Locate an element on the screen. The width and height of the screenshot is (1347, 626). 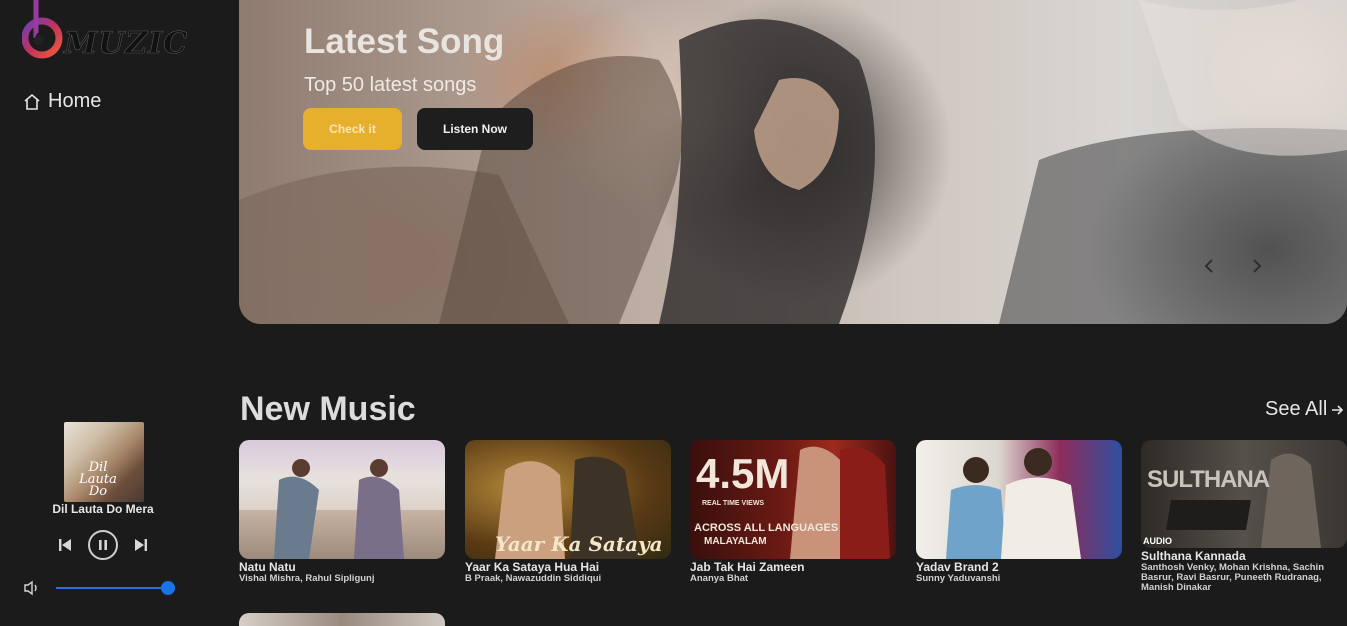
card-overlay-text: Yaar Ka Sataya is located at coordinates (579, 544).